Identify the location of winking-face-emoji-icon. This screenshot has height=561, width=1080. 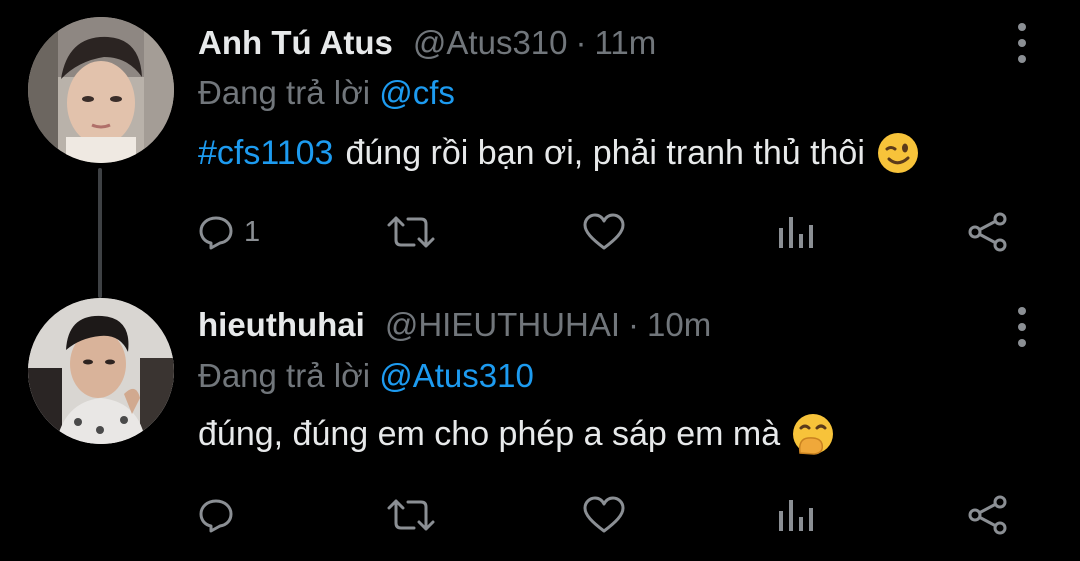
(898, 153).